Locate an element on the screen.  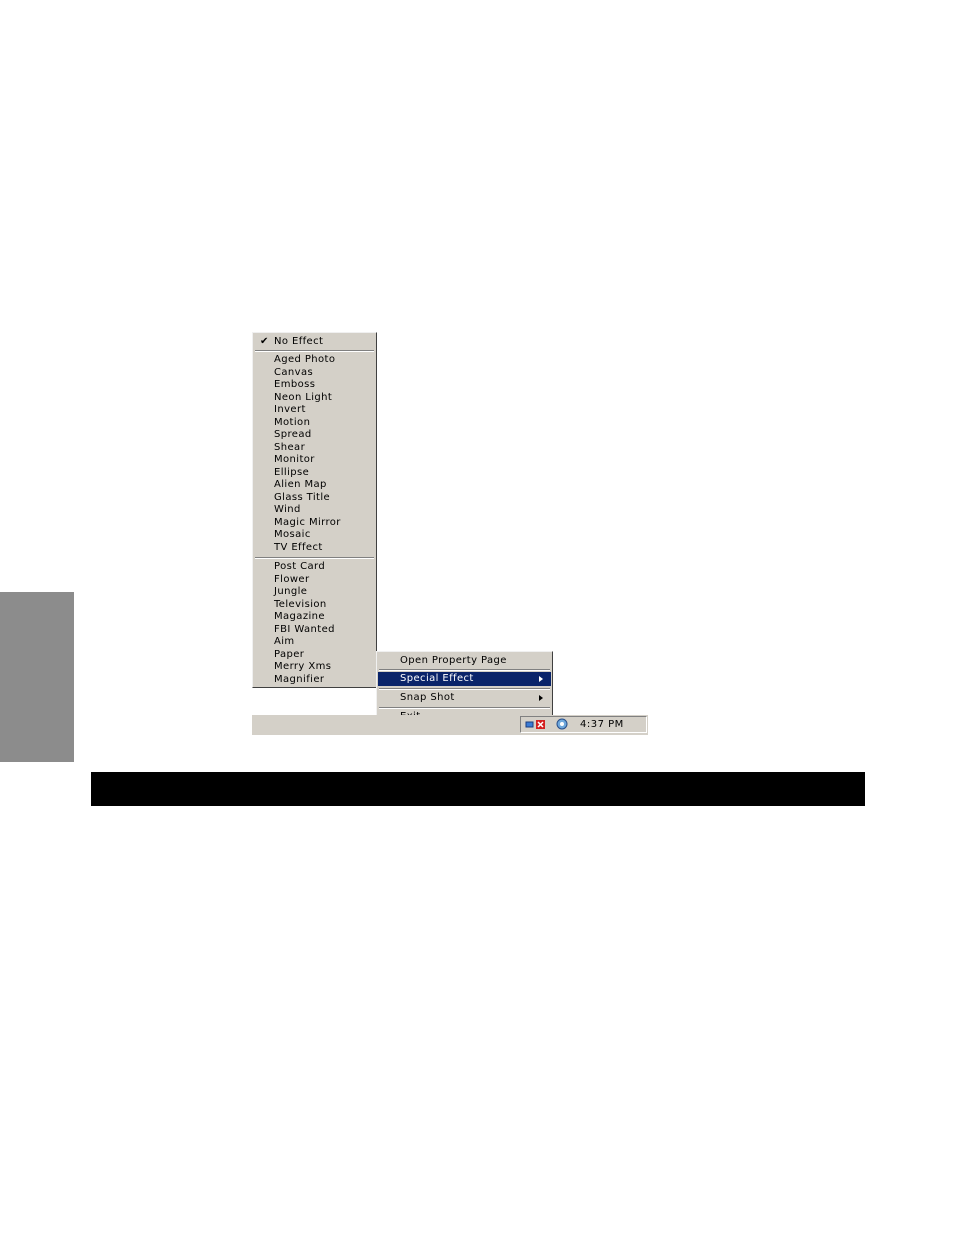
menu-item-merry-xms: Merry Xms is located at coordinates (314, 667).